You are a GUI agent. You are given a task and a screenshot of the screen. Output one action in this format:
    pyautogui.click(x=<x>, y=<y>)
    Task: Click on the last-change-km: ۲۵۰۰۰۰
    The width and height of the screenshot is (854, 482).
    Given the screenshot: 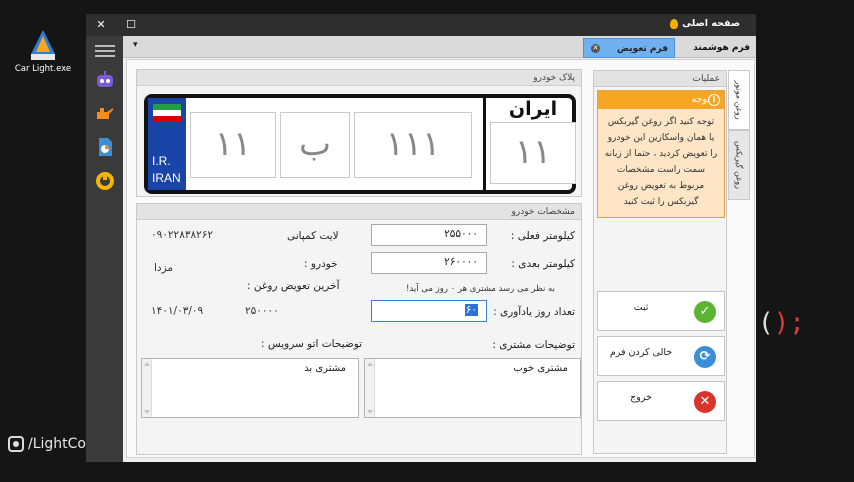 What is the action you would take?
    pyautogui.click(x=262, y=311)
    